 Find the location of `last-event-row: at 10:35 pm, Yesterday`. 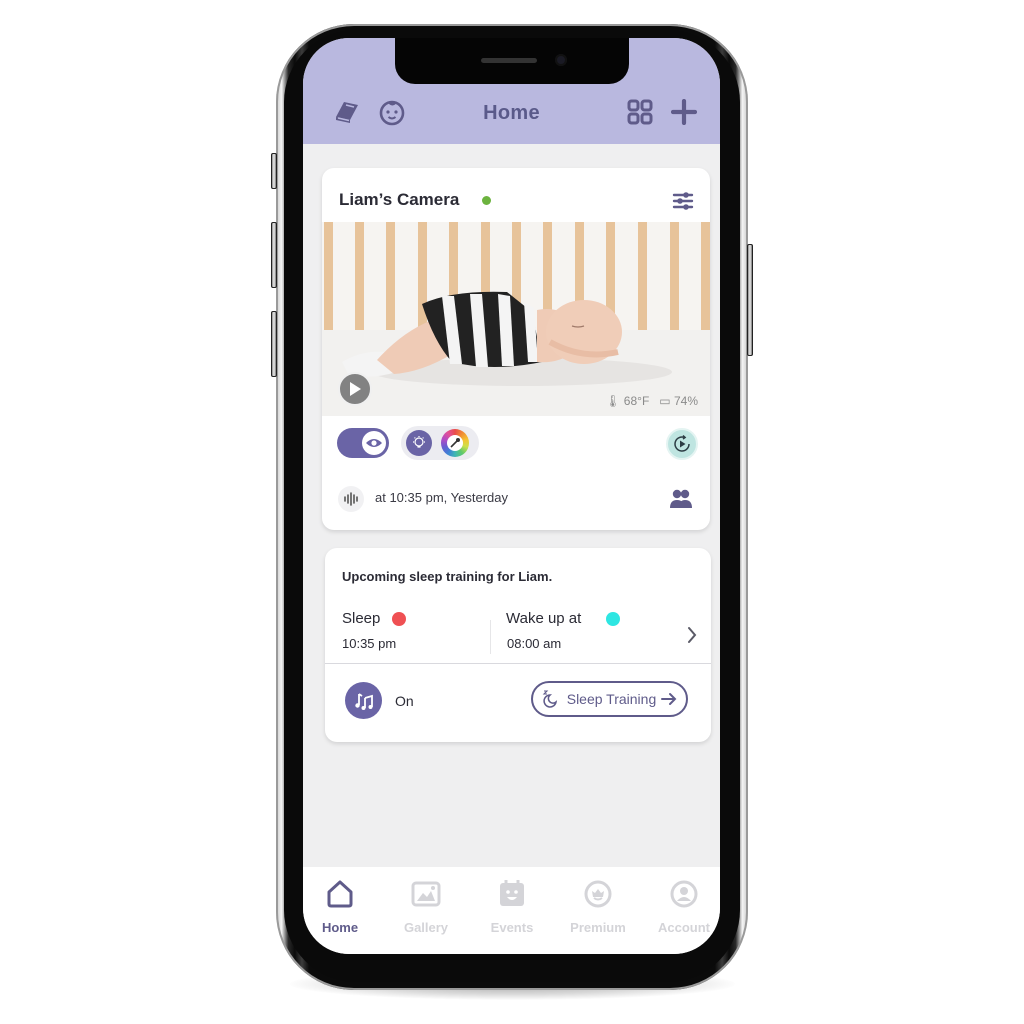

last-event-row: at 10:35 pm, Yesterday is located at coordinates (516, 498).